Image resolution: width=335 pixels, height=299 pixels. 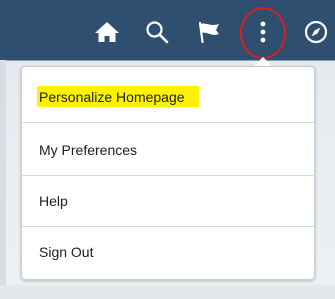 I want to click on flag-icon, so click(x=208, y=32).